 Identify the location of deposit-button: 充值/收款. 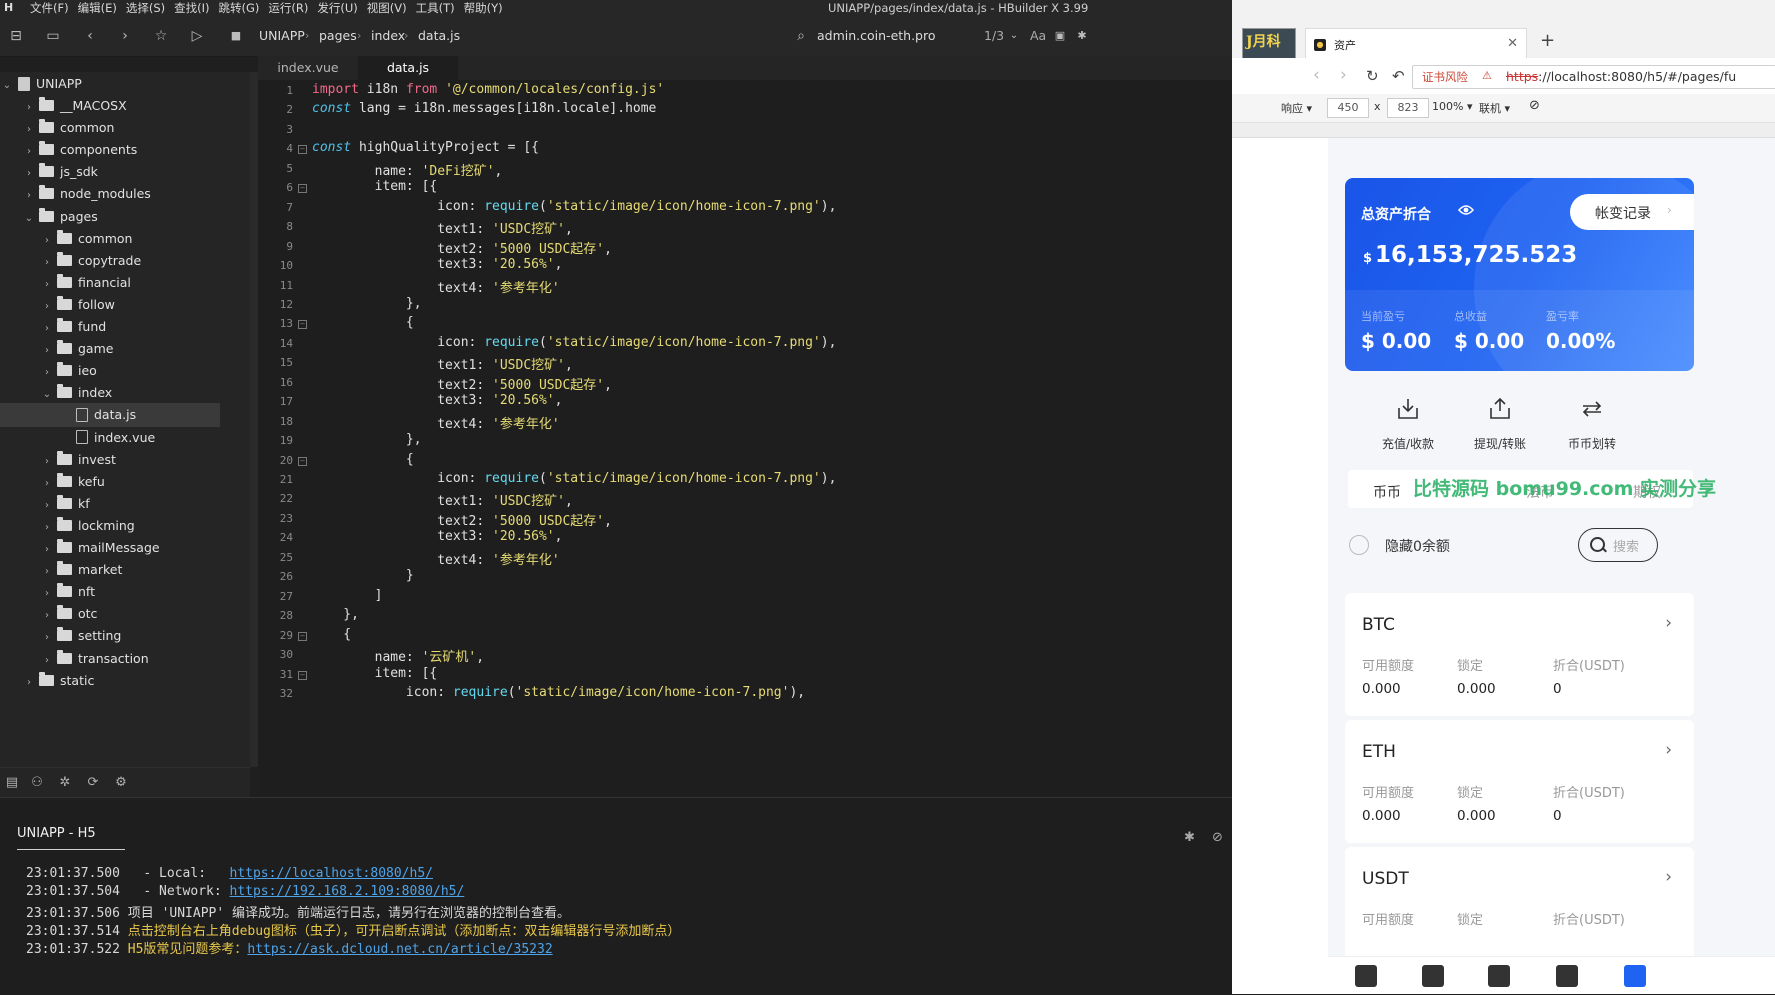
(1408, 424).